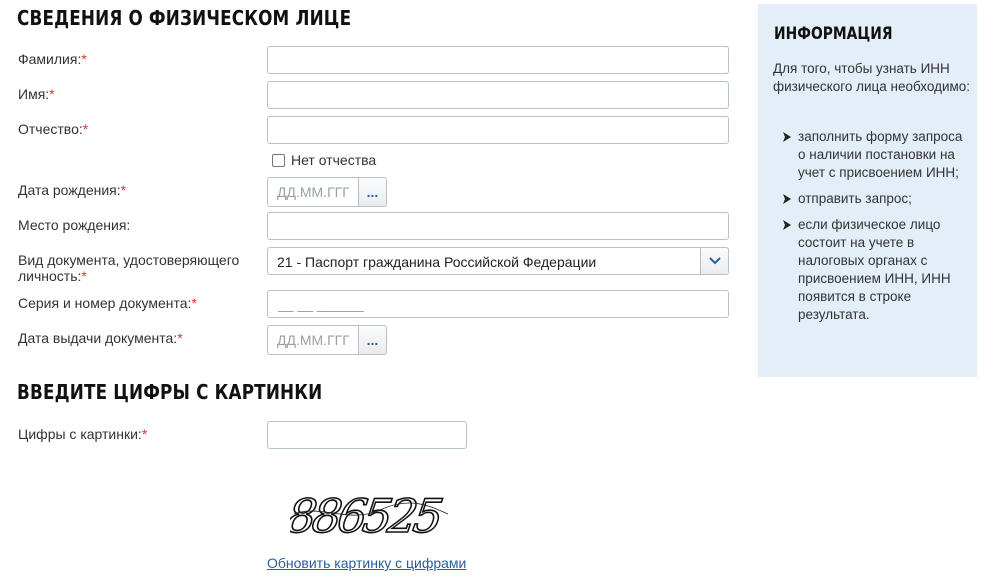 The image size is (993, 580). What do you see at coordinates (498, 60) in the screenshot?
I see `surname-input` at bounding box center [498, 60].